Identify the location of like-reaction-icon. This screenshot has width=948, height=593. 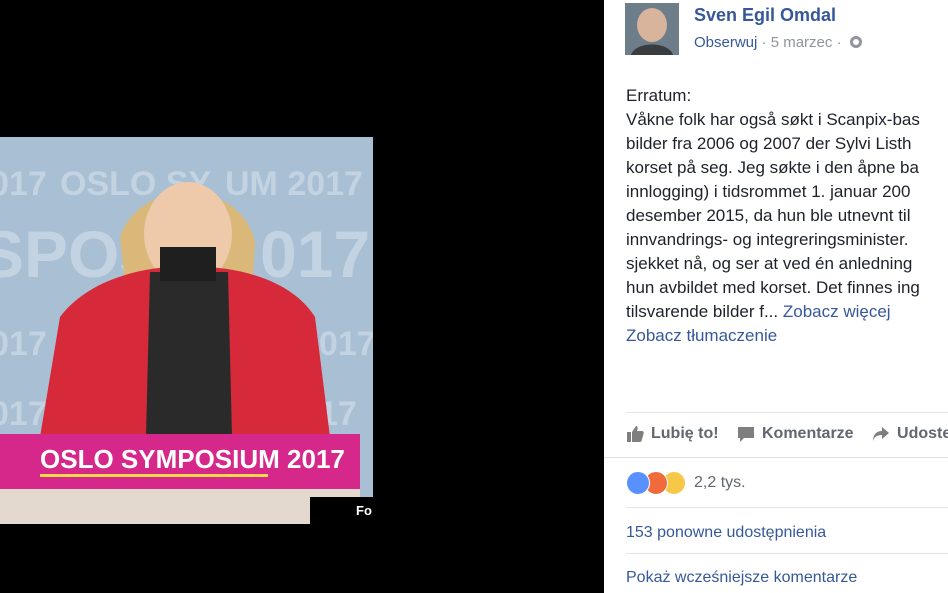
(638, 483).